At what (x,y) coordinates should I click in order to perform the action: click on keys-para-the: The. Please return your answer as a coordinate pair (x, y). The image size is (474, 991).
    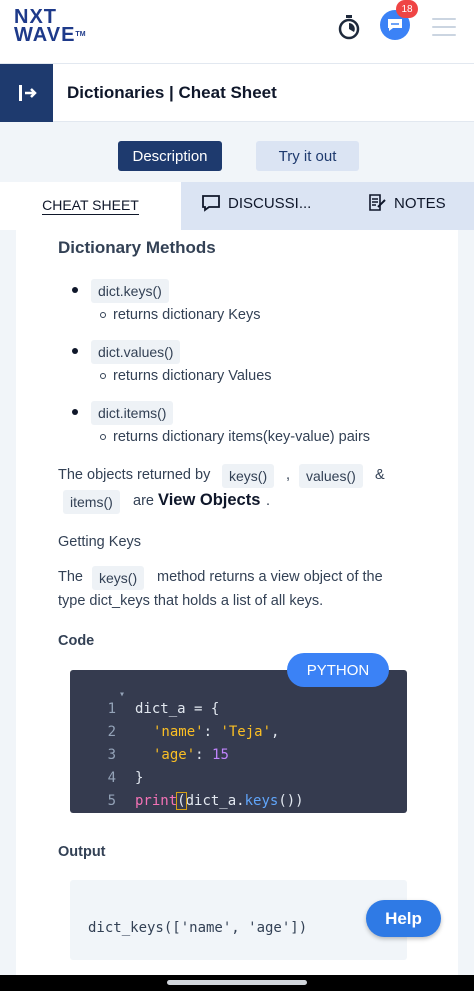
    Looking at the image, I should click on (70, 577).